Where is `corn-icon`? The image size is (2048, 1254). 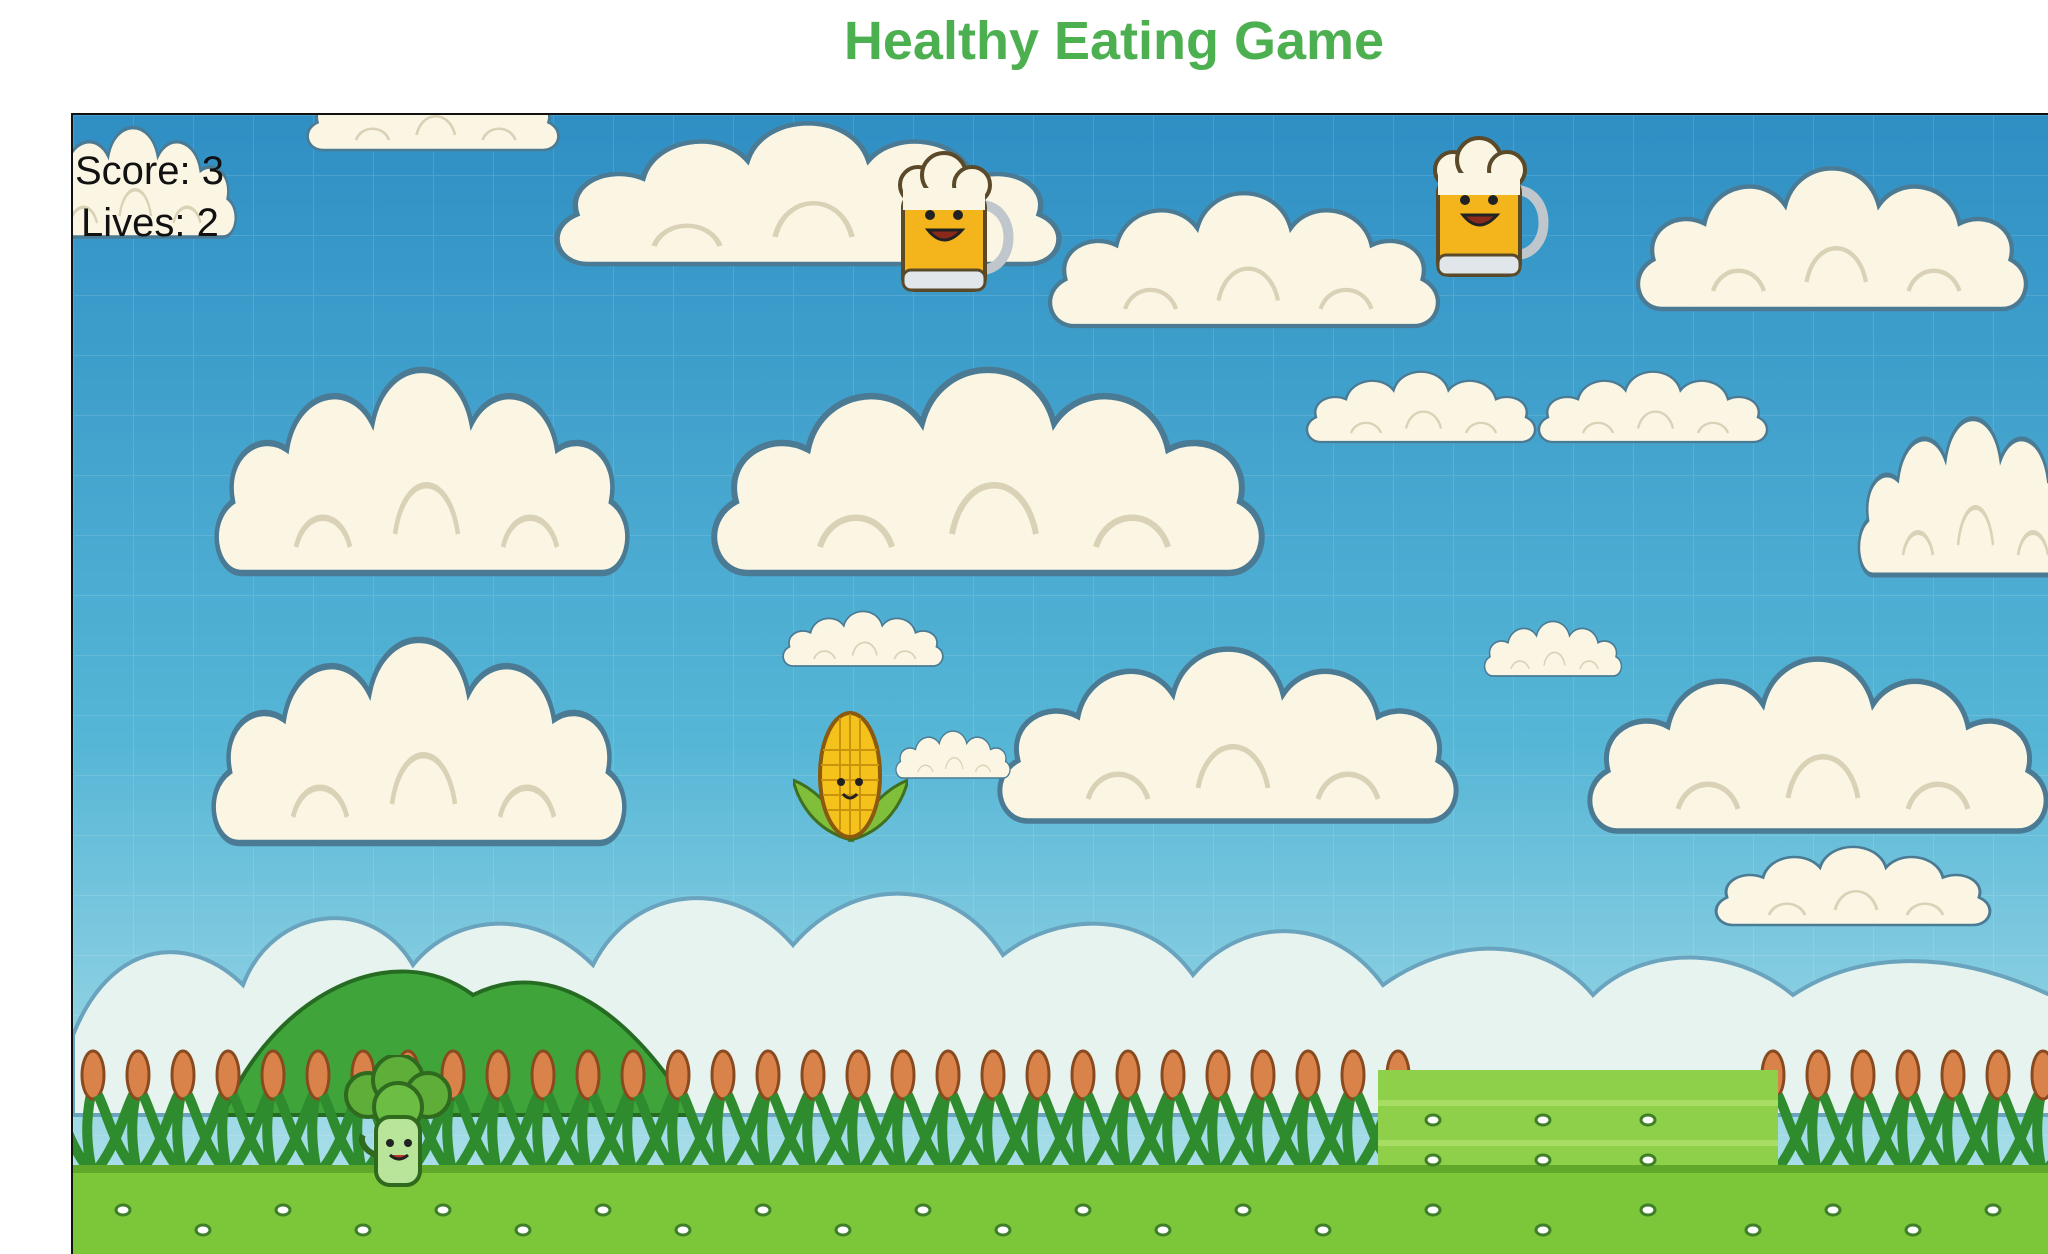
corn-icon is located at coordinates (850, 777).